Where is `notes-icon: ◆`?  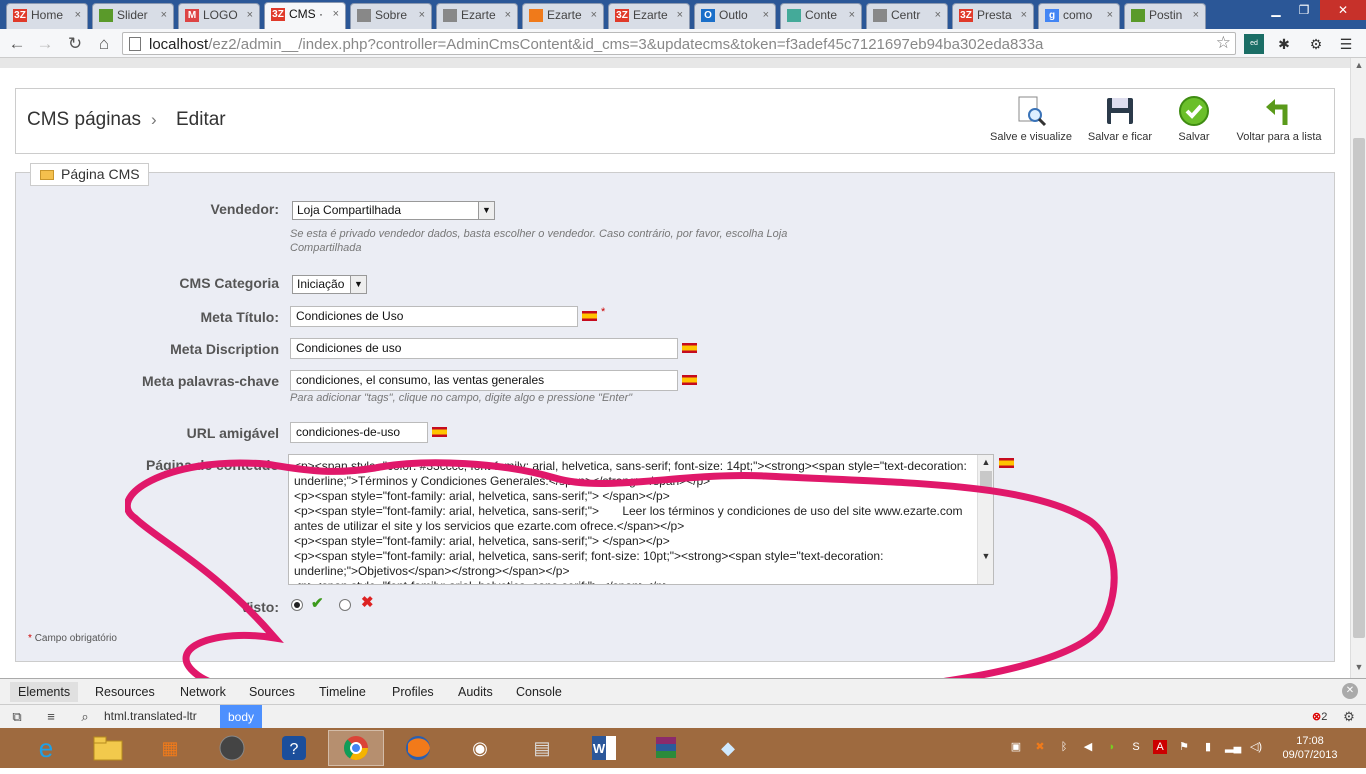
notes-icon: ◆ is located at coordinates (728, 748).